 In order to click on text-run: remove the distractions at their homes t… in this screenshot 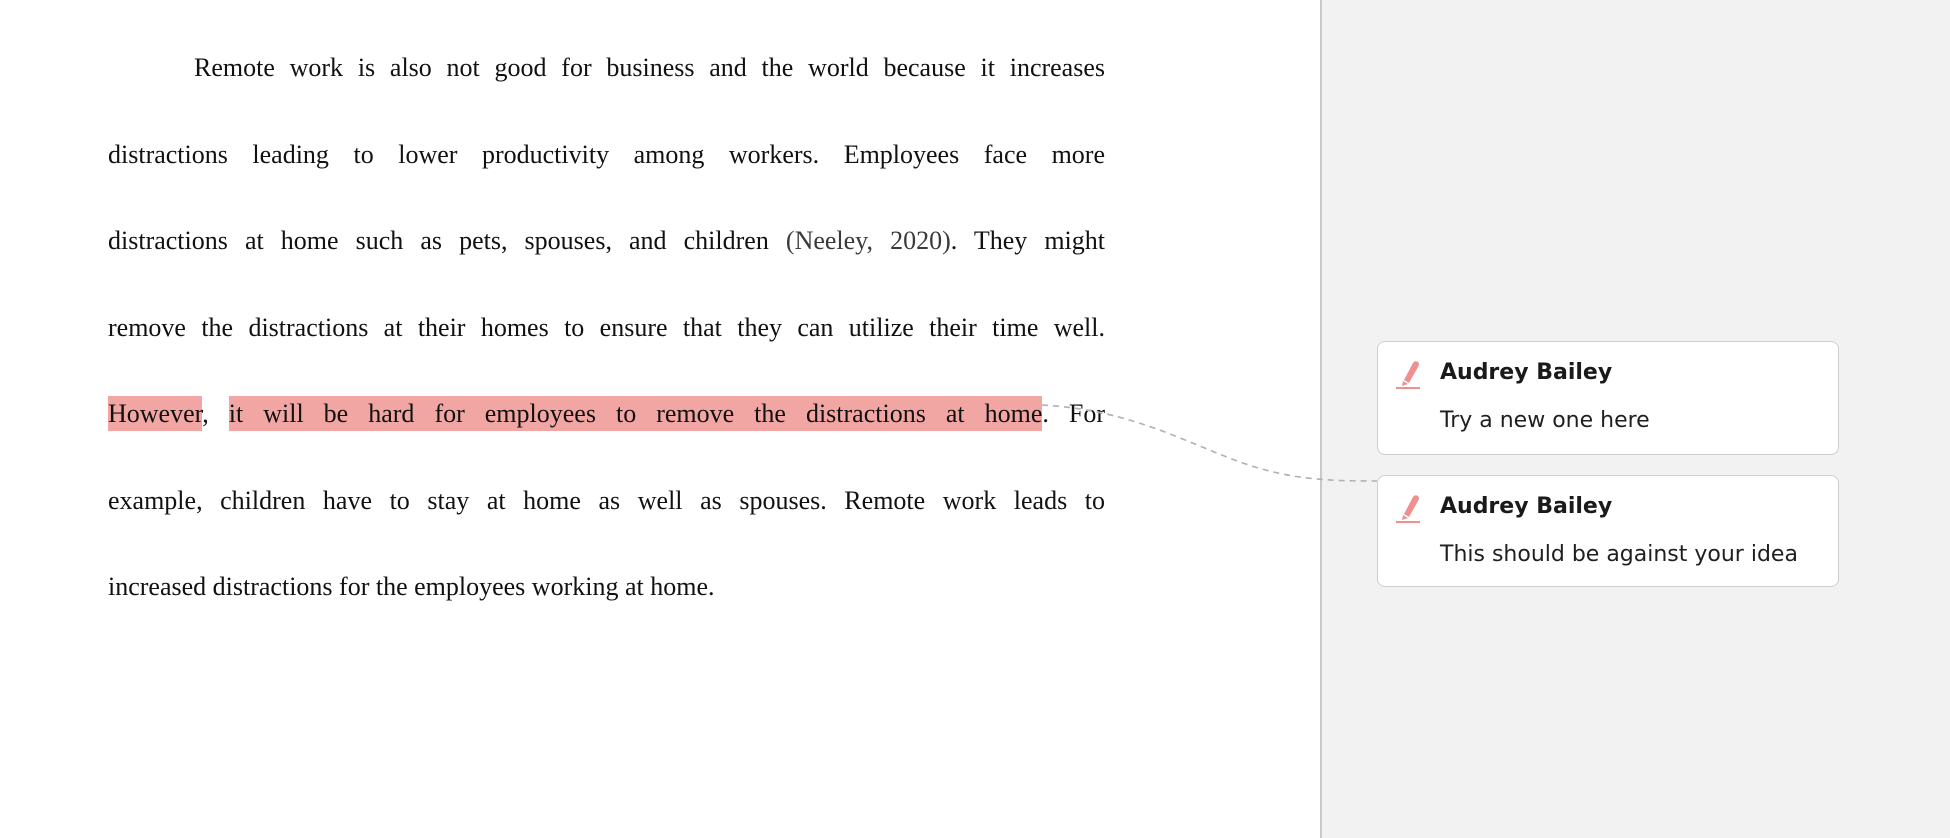, I will do `click(606, 327)`.